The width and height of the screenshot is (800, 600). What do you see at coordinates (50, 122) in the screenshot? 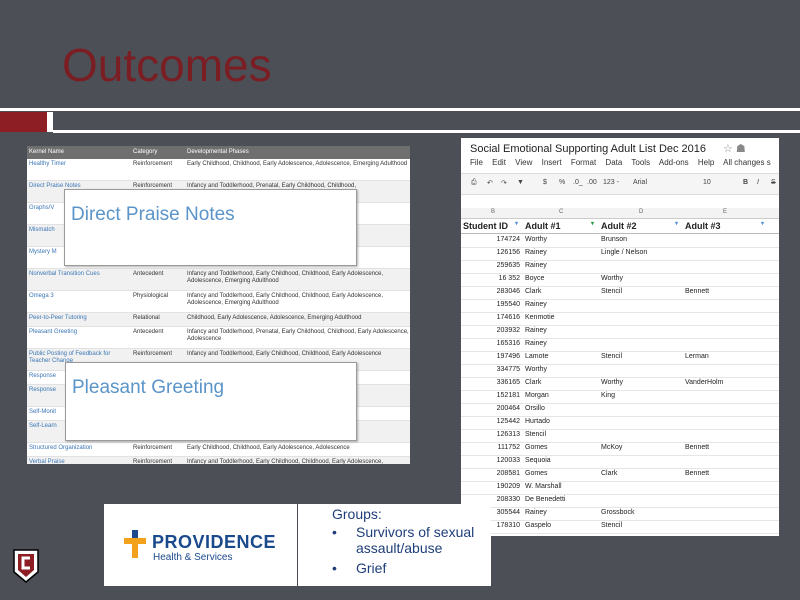
I see `divider-gap` at bounding box center [50, 122].